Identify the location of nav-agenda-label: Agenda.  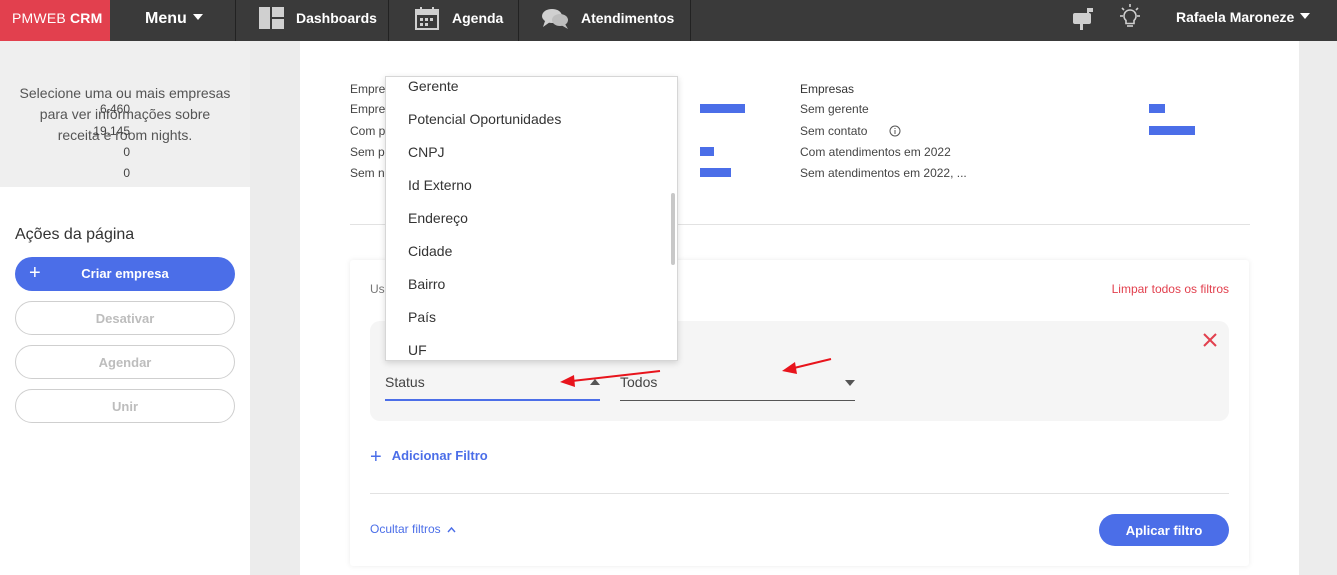
(478, 18).